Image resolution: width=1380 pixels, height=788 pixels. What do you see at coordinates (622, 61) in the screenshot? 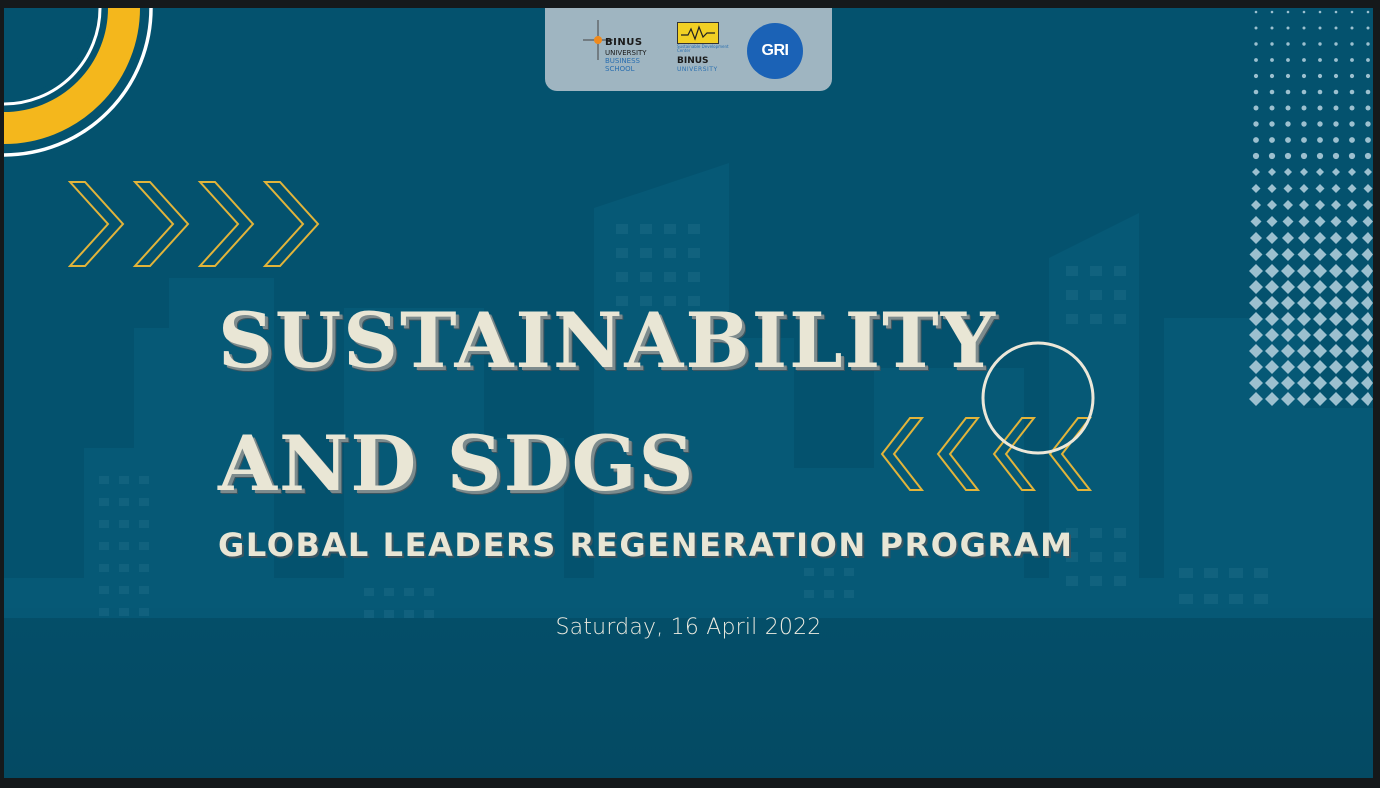
I see `business-text: BUSINESS` at bounding box center [622, 61].